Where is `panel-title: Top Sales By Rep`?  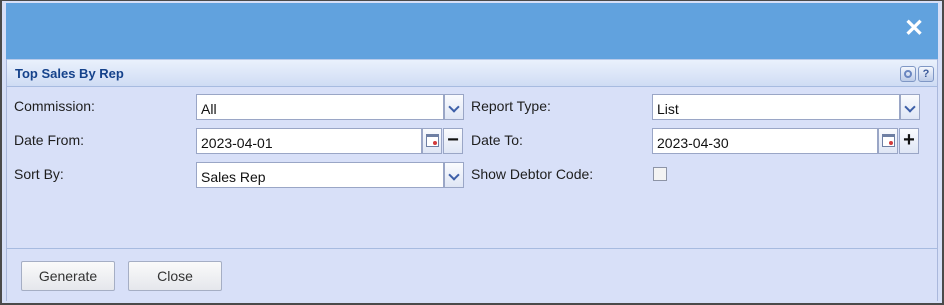
panel-title: Top Sales By Rep is located at coordinates (69, 73).